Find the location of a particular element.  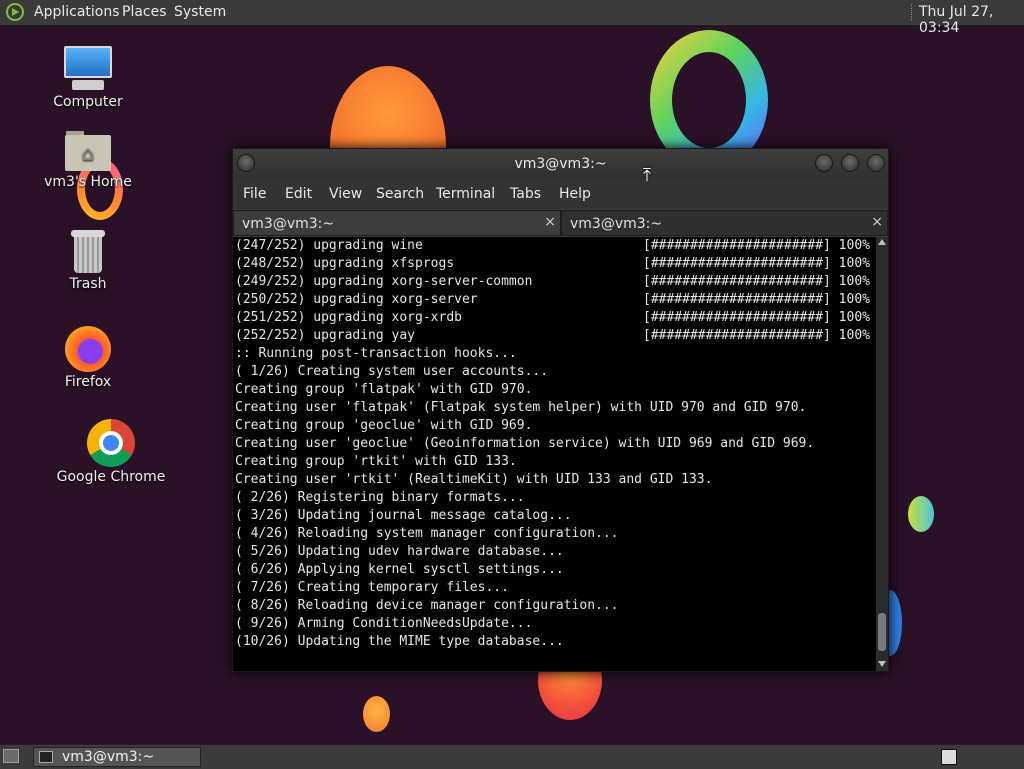

scroll-down-icon is located at coordinates (882, 664).